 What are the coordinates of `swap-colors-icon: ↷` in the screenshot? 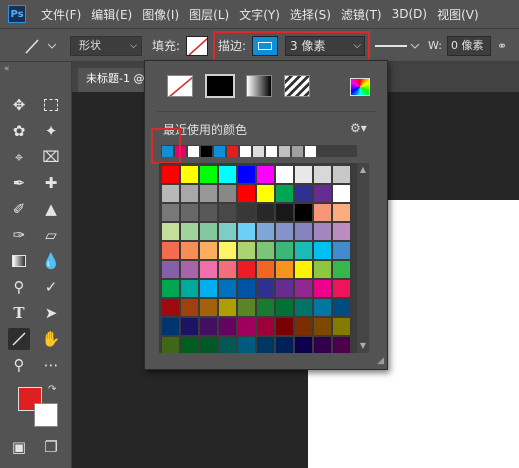 It's located at (52, 389).